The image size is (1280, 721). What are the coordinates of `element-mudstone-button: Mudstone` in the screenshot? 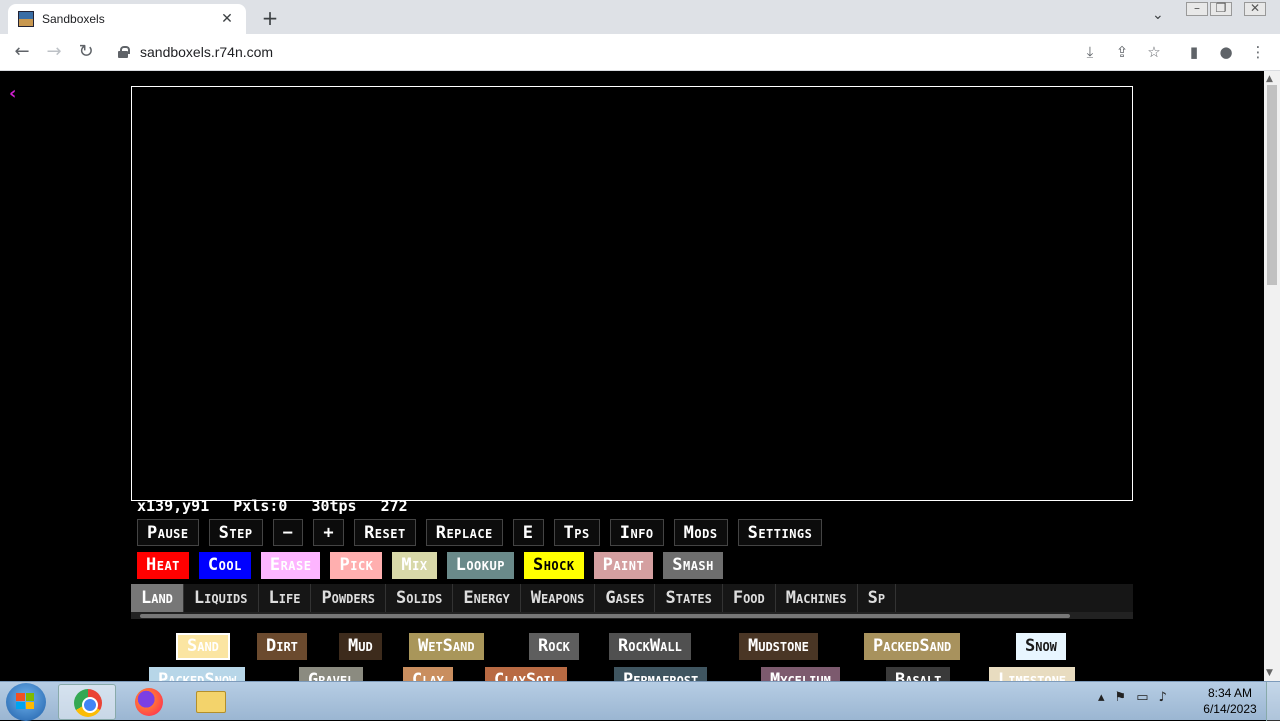 It's located at (778, 646).